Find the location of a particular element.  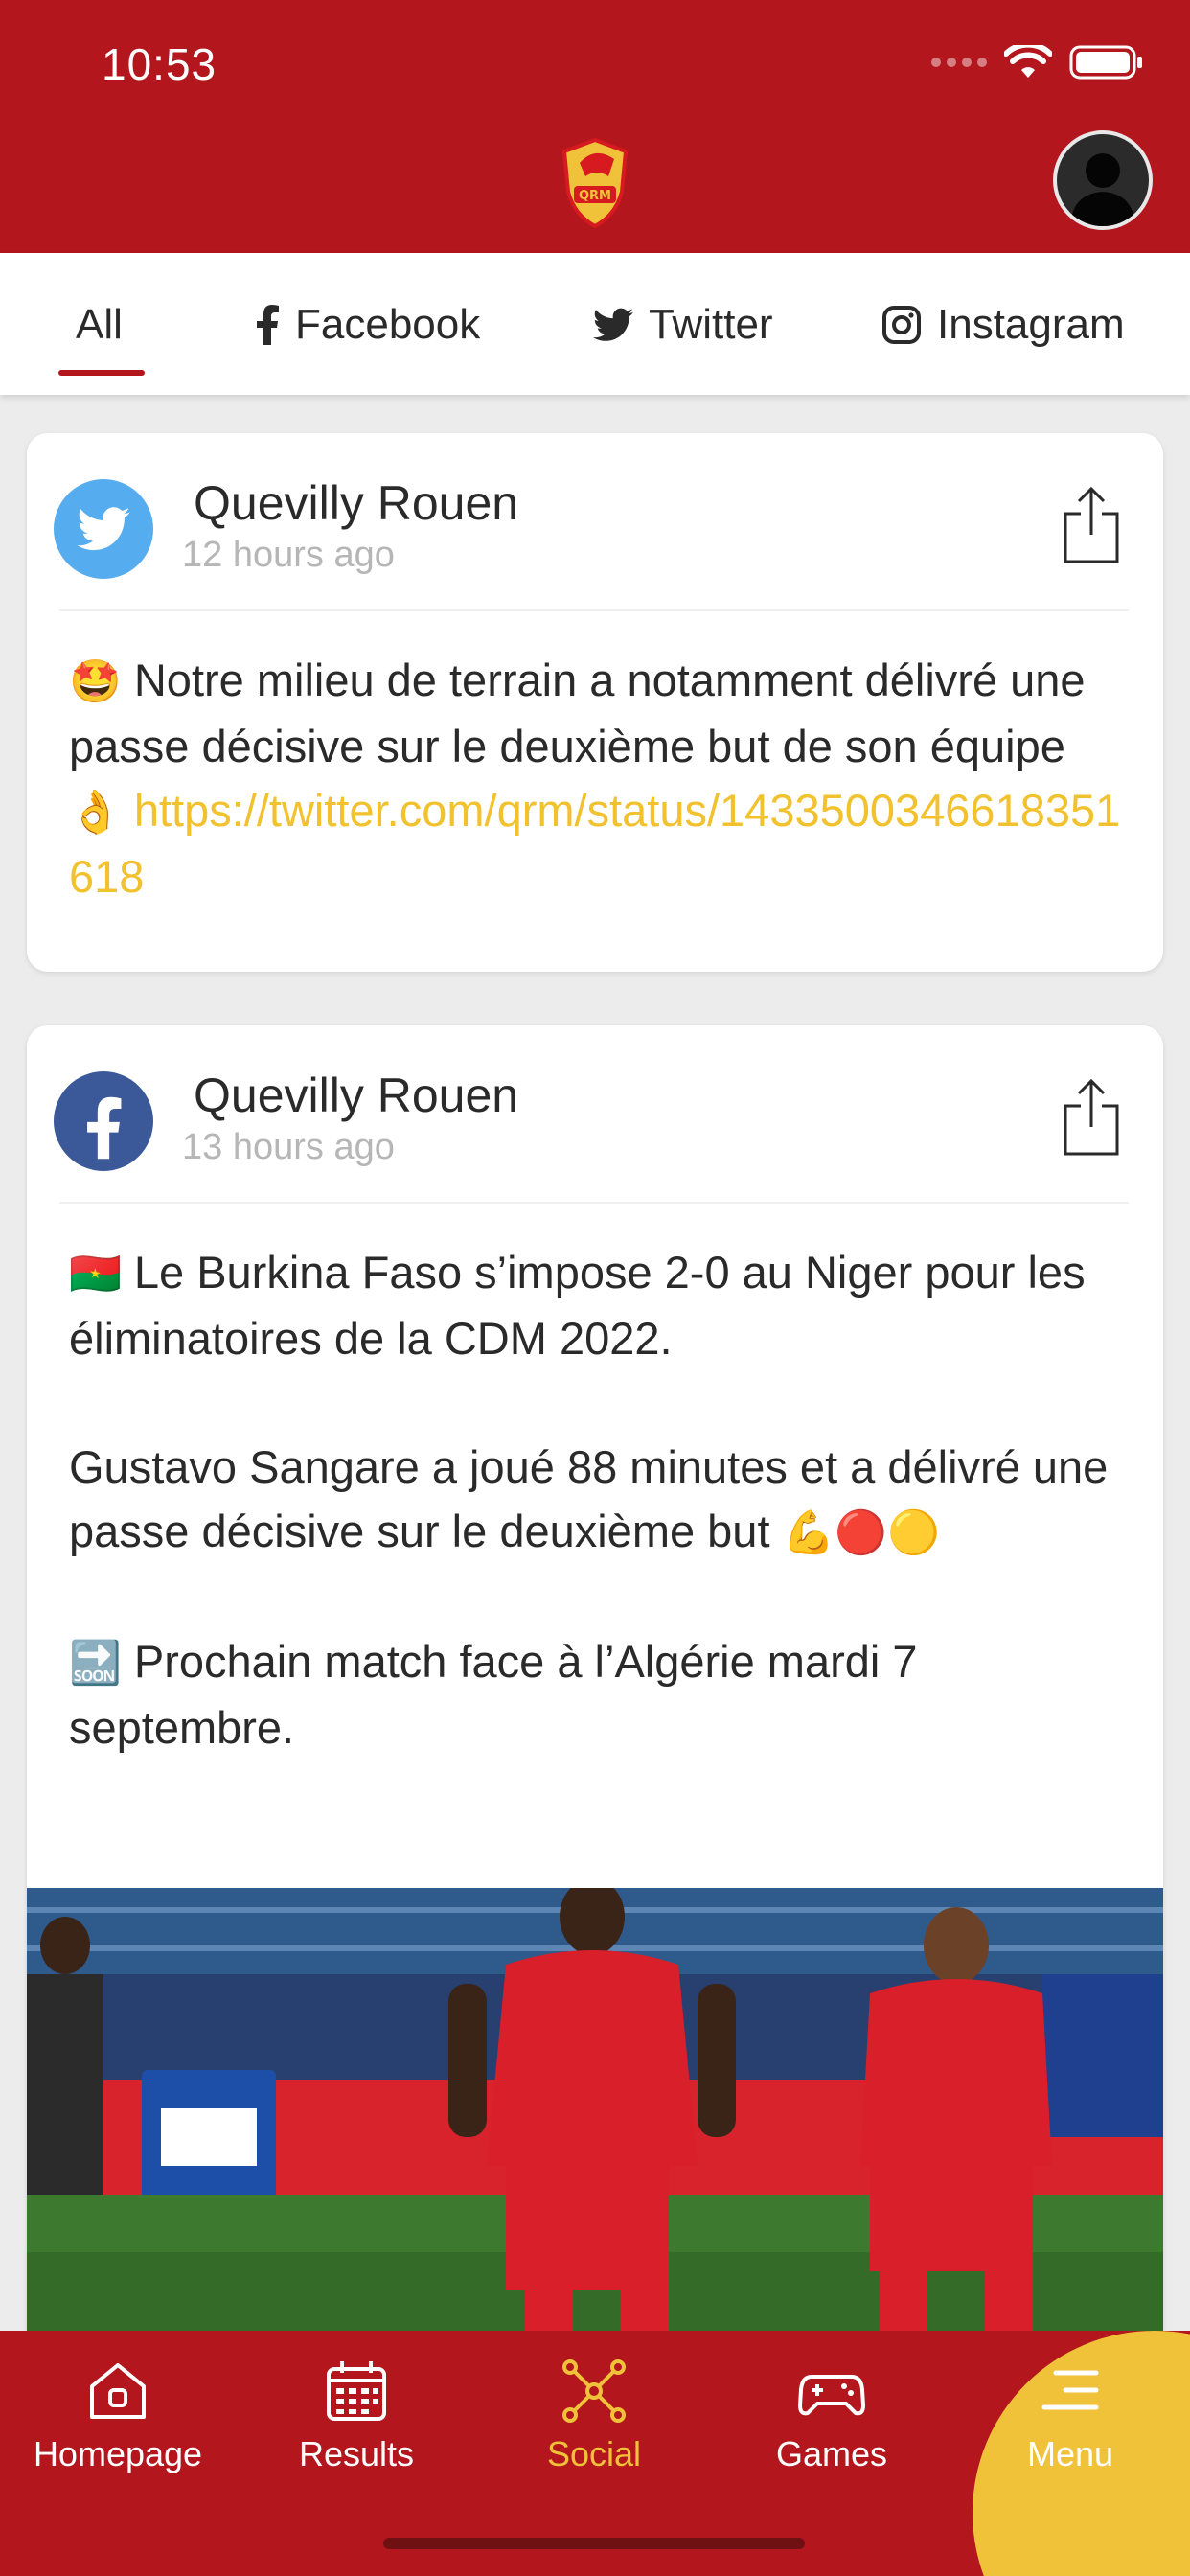

tab-instagram: Instagram is located at coordinates (1003, 325).